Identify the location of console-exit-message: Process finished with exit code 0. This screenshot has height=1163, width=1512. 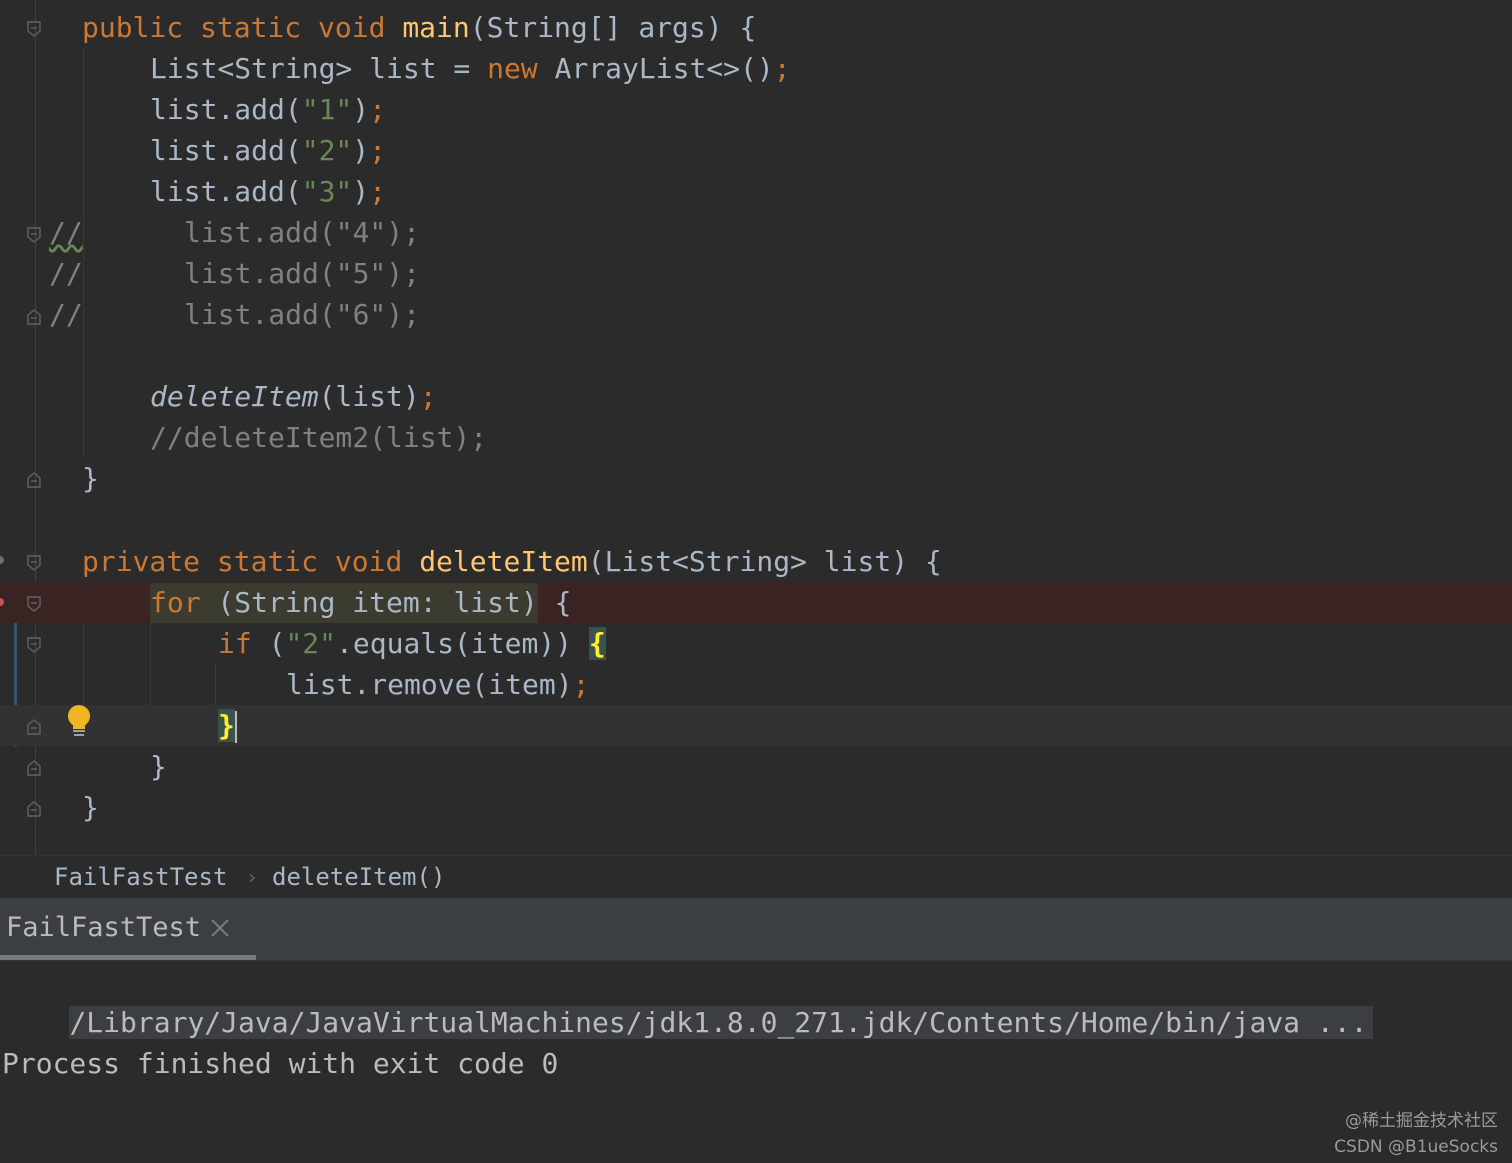
(280, 1063).